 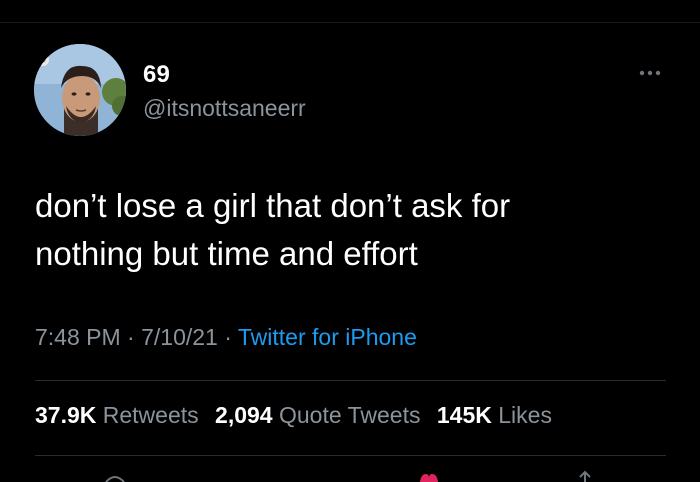 I want to click on quote-tweets-count: 2,094, so click(x=244, y=415).